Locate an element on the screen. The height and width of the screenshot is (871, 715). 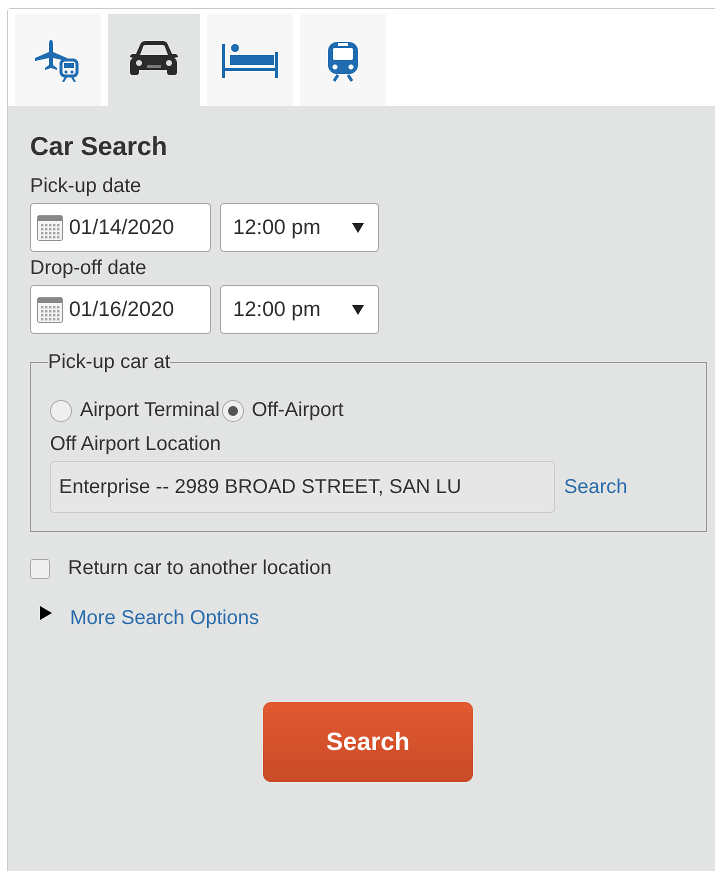
bed-icon is located at coordinates (250, 60).